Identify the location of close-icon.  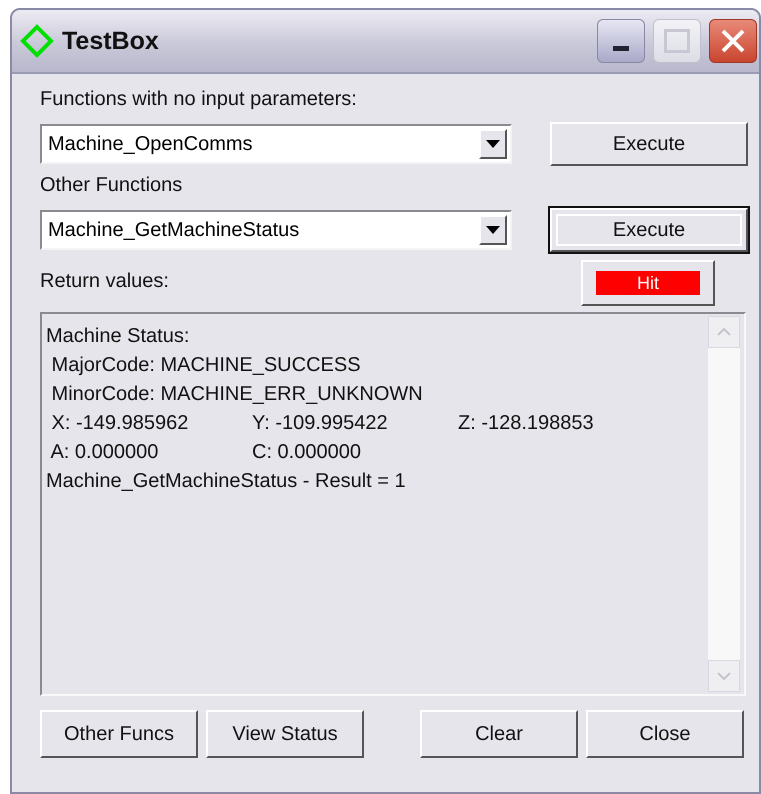
(733, 41).